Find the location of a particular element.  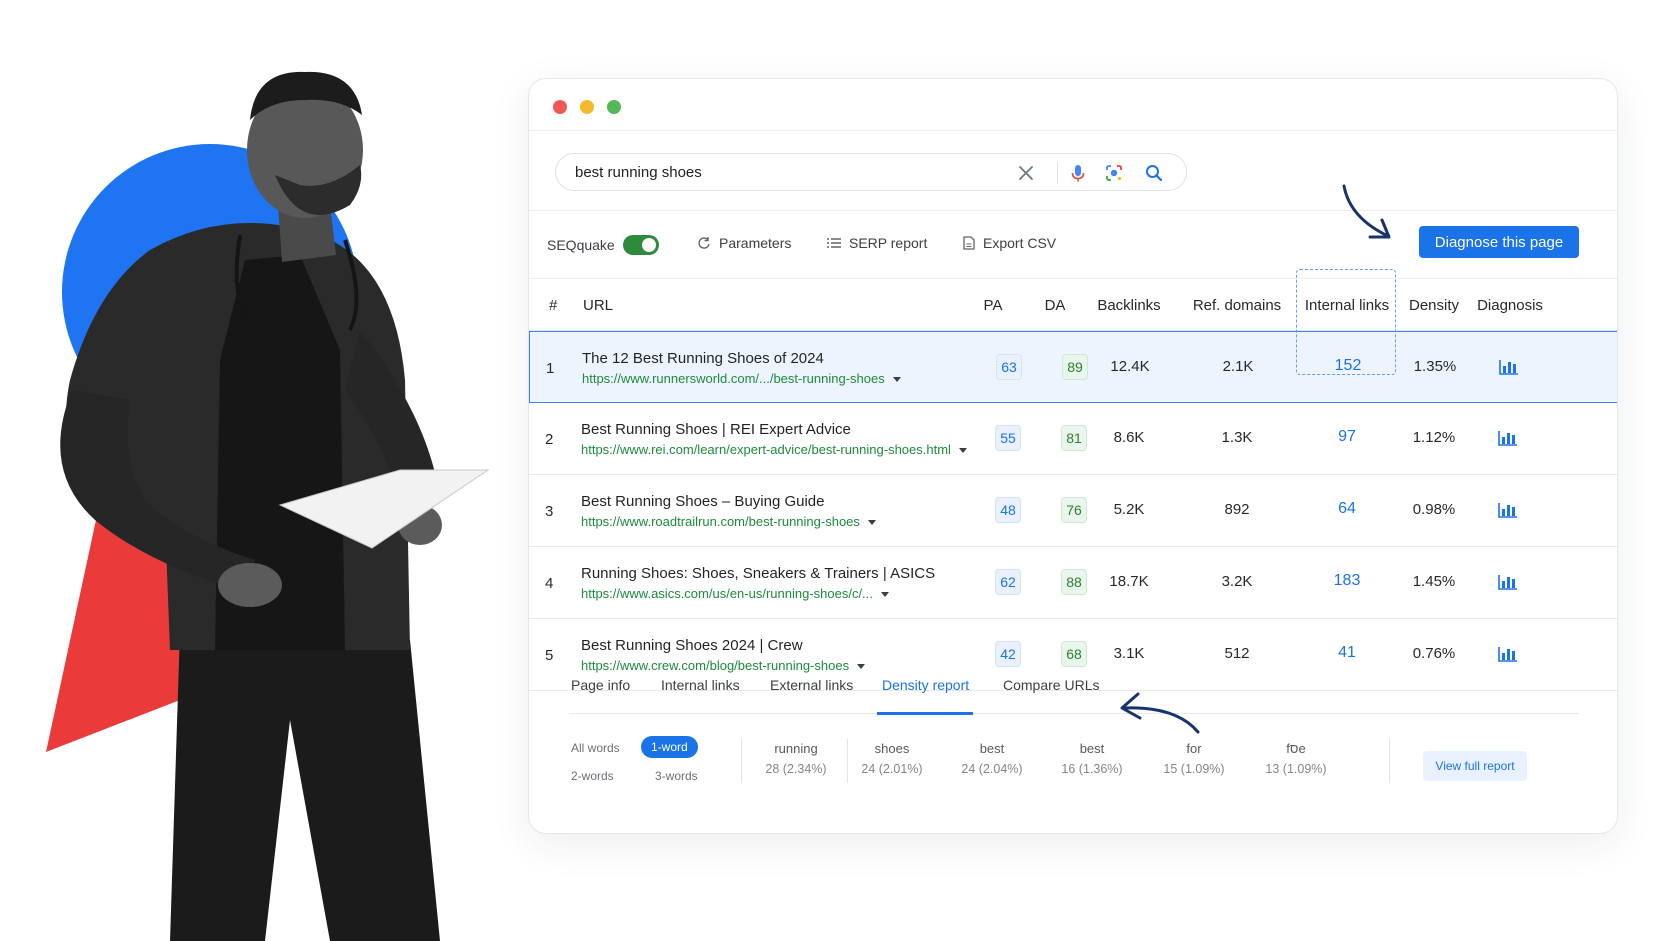

window-minimize-dot is located at coordinates (587, 107).